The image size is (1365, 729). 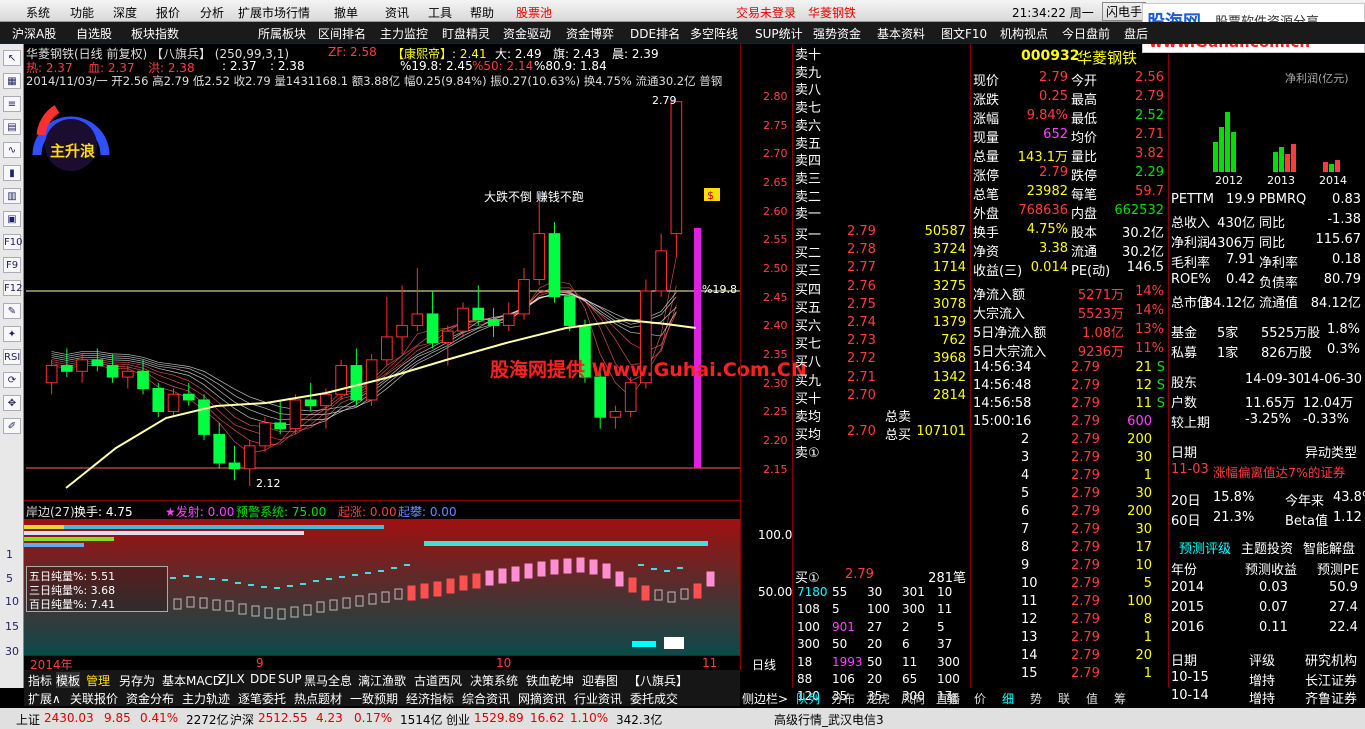 I want to click on tab-heima: 黑马全息, so click(x=328, y=680).